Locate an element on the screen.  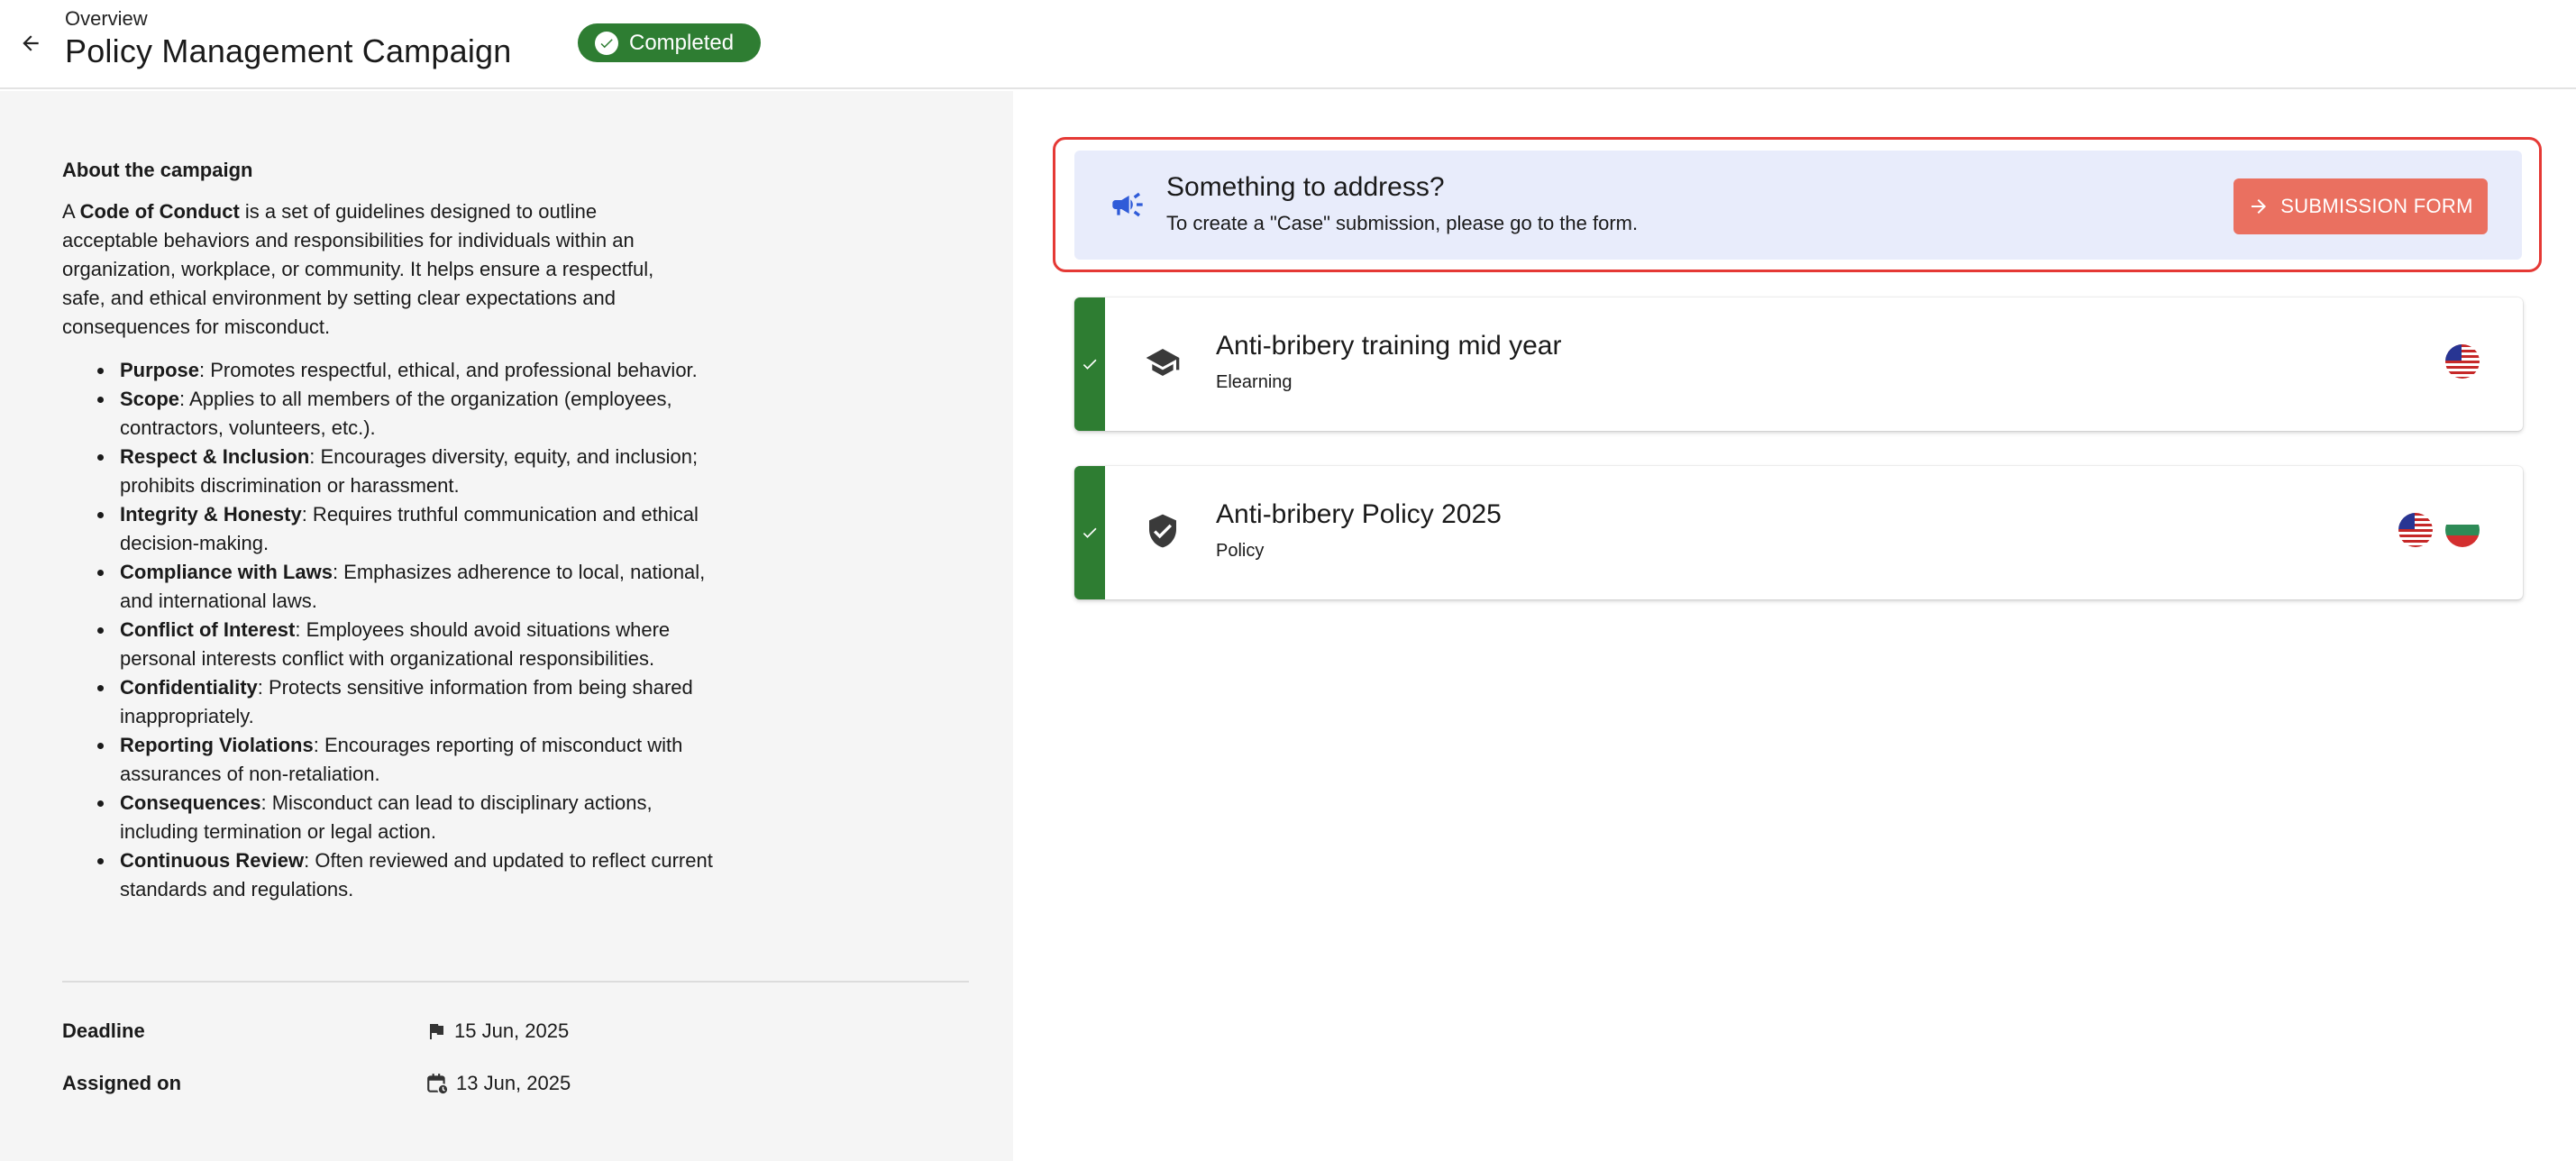
deadline-label: Deadline is located at coordinates (103, 1030).